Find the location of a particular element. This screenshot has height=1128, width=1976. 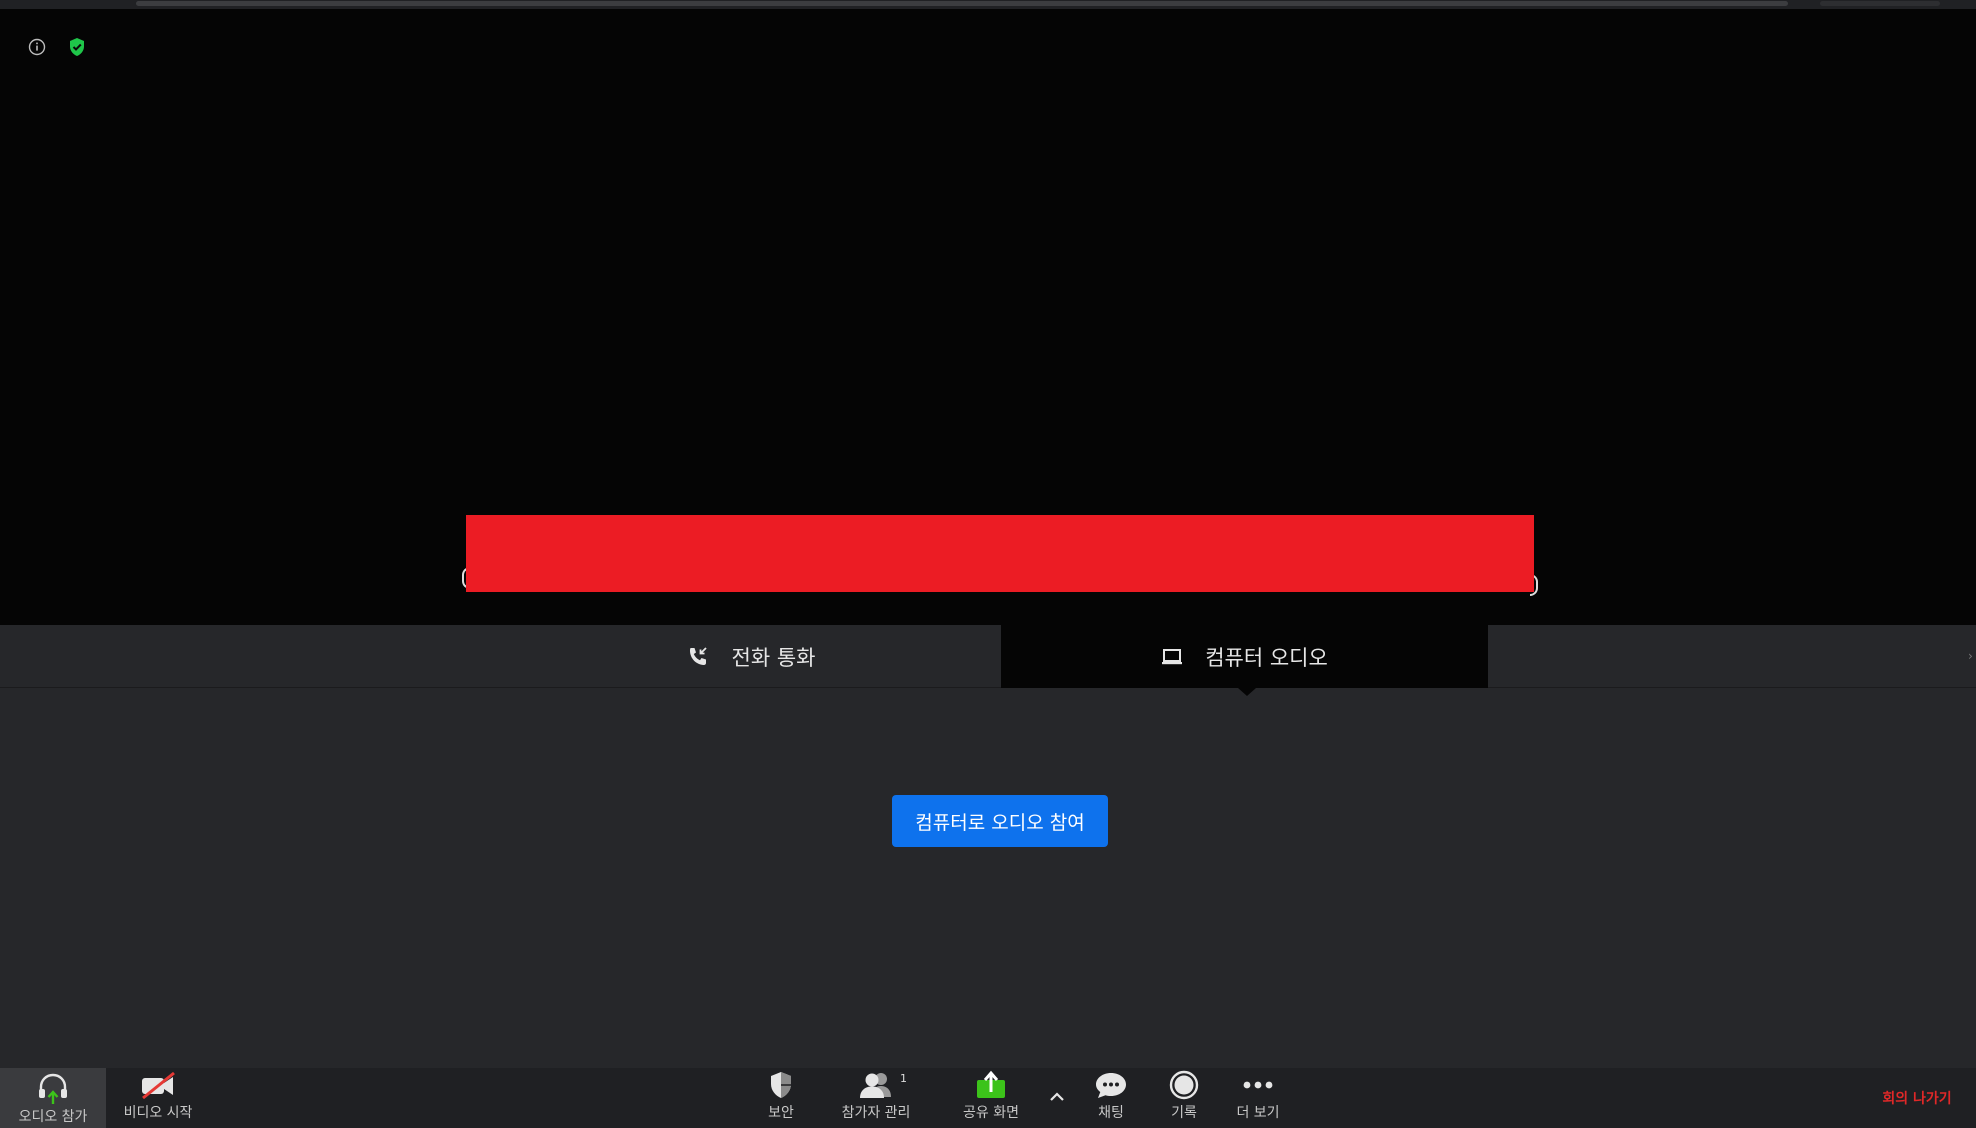

phone-call-icon is located at coordinates (698, 657).